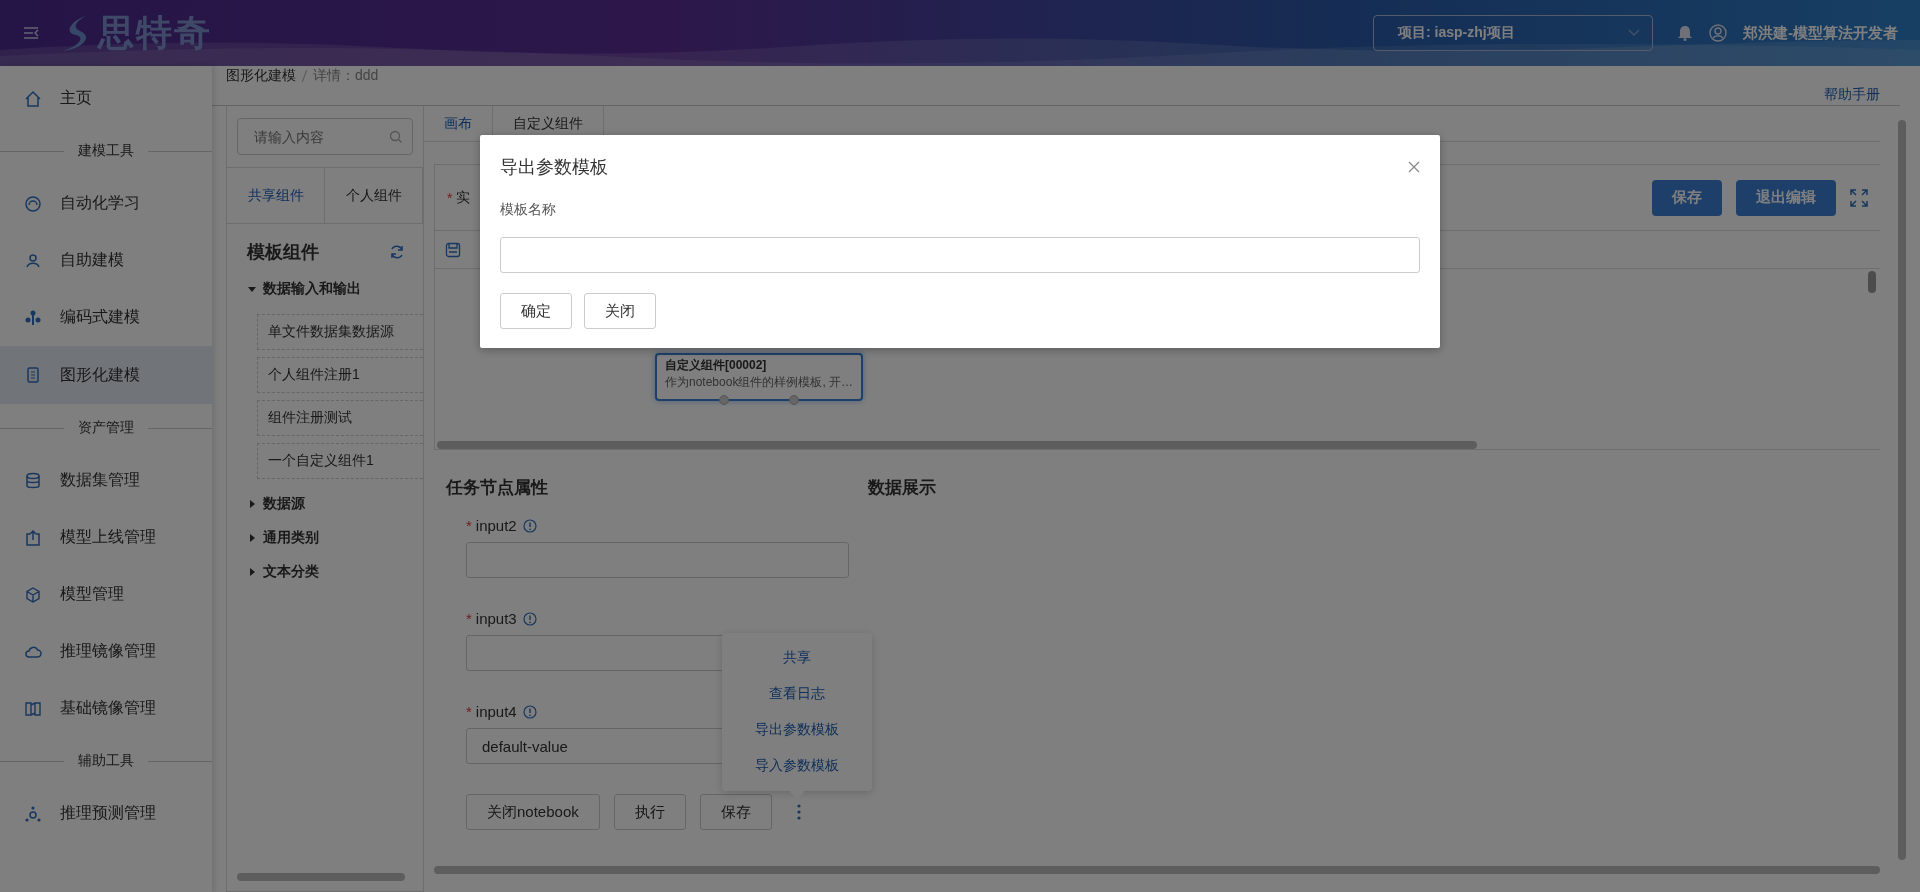 This screenshot has width=1920, height=892. Describe the element at coordinates (496, 618) in the screenshot. I see `field-label: input3` at that location.